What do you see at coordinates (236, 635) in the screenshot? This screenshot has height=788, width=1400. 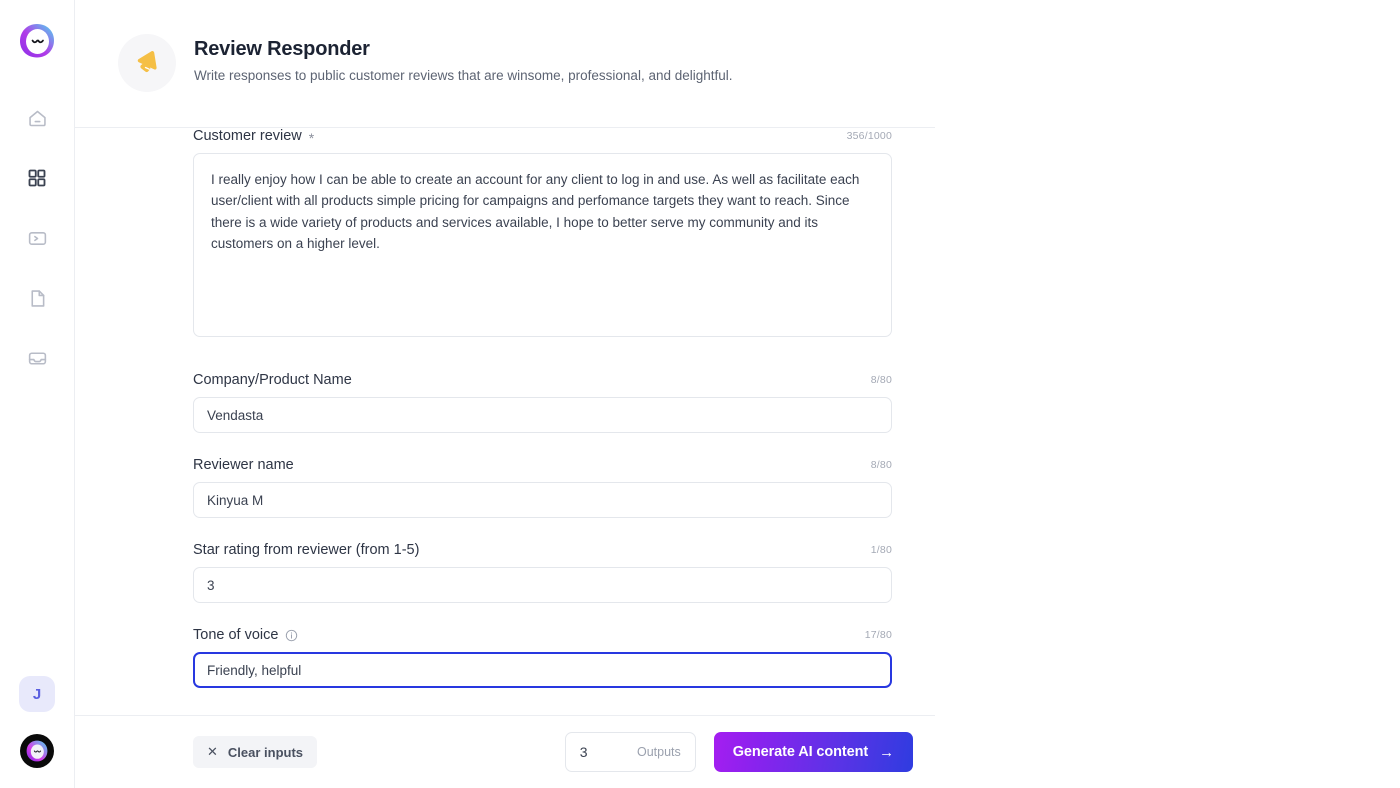 I see `field-label-text: Tone of voice` at bounding box center [236, 635].